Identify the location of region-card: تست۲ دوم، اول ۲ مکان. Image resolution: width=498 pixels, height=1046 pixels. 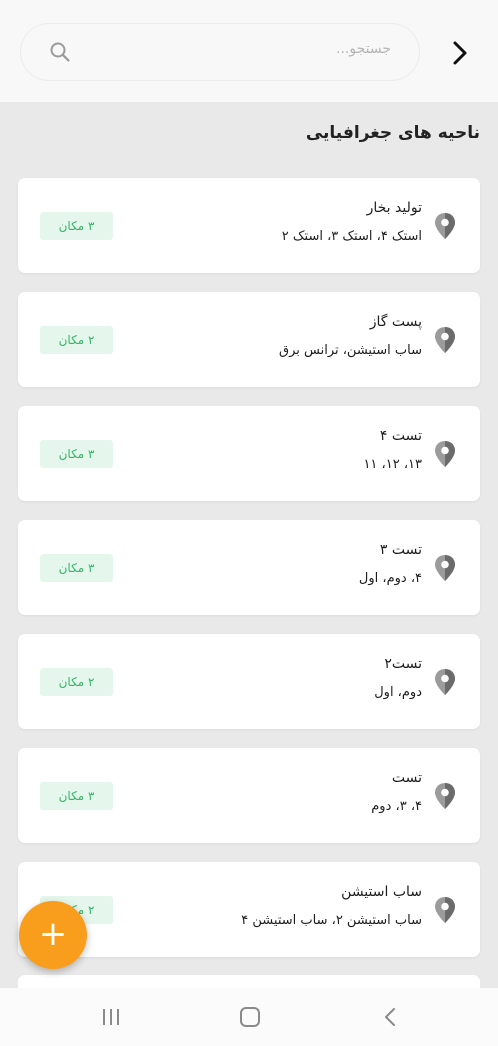
(249, 681).